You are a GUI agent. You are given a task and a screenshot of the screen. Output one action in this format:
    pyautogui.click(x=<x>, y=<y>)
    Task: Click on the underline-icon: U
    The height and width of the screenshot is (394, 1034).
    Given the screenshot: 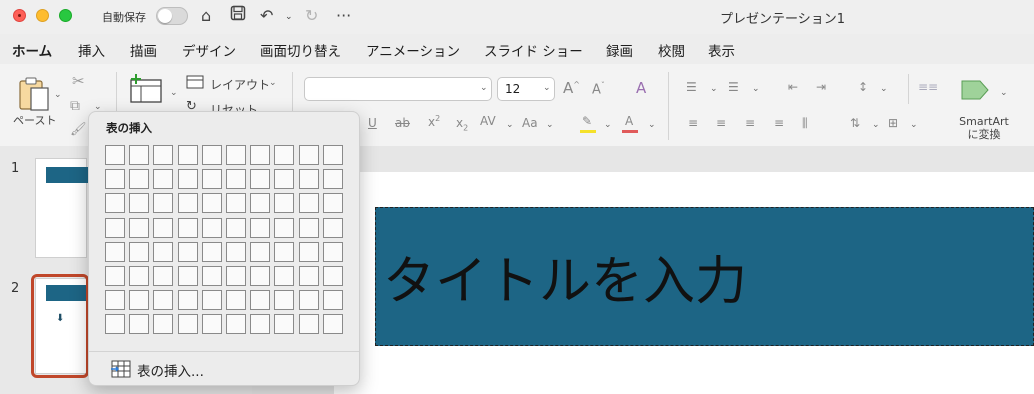 What is the action you would take?
    pyautogui.click(x=372, y=123)
    